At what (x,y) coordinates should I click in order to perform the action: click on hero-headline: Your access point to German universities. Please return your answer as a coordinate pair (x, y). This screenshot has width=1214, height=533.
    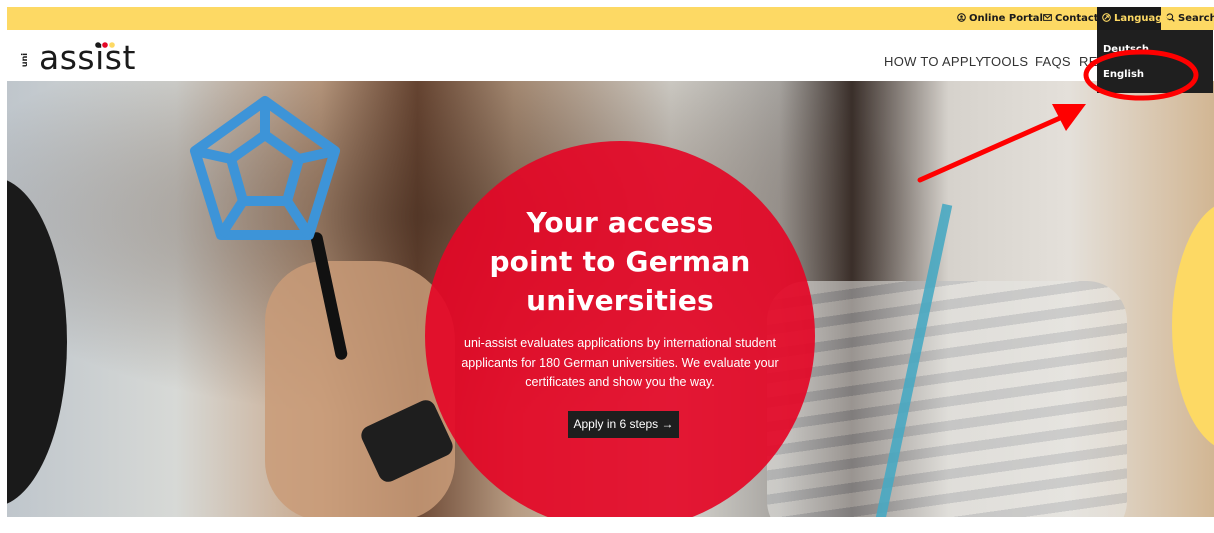
    Looking at the image, I should click on (620, 261).